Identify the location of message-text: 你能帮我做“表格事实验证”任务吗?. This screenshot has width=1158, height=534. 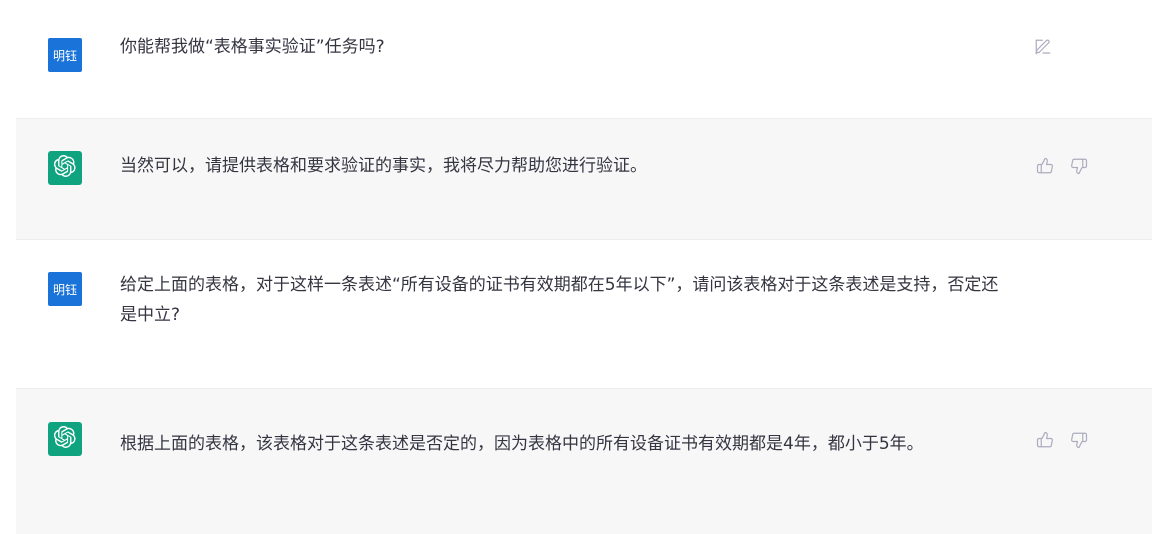
(252, 47).